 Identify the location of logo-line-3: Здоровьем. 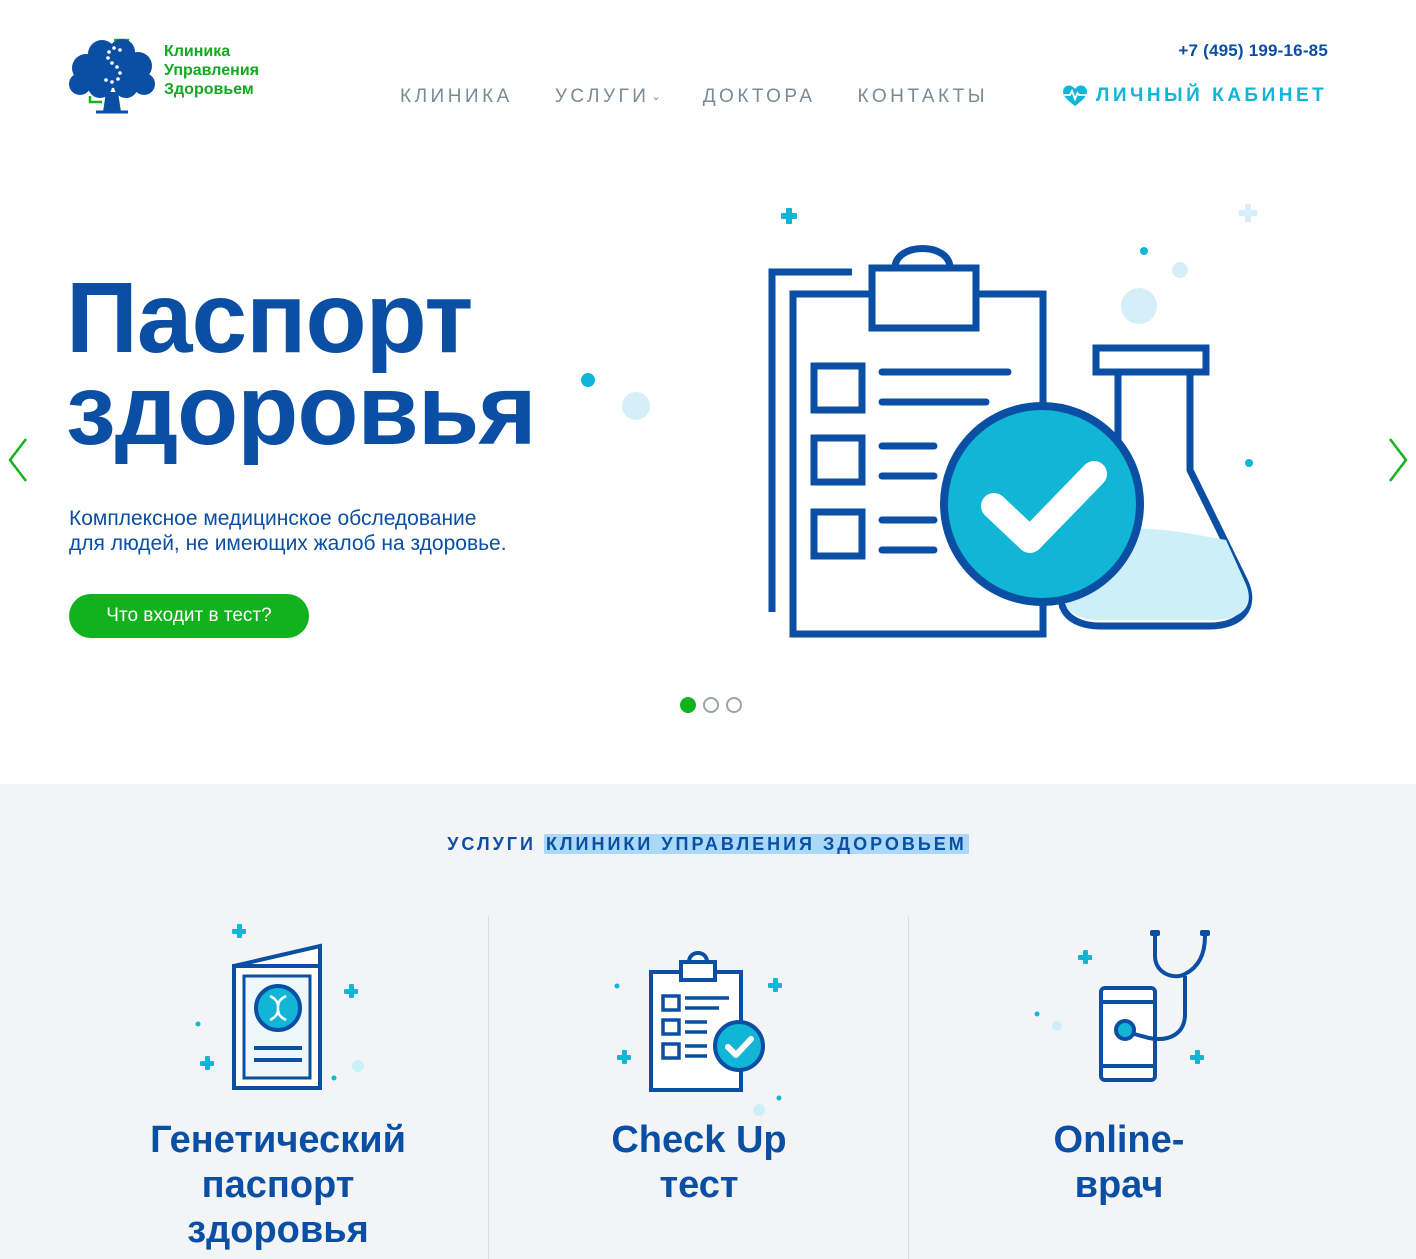
(209, 89).